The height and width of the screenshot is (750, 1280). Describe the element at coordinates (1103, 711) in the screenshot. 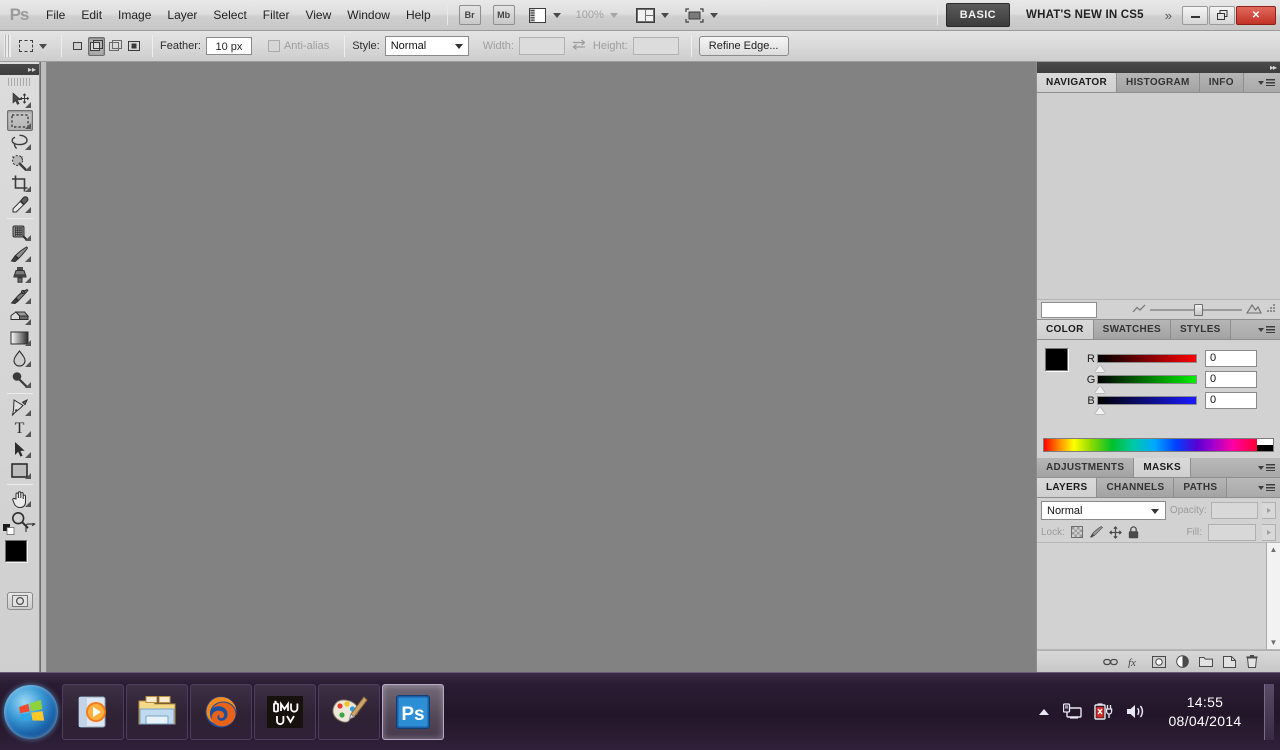

I see `battery-error-icon` at that location.